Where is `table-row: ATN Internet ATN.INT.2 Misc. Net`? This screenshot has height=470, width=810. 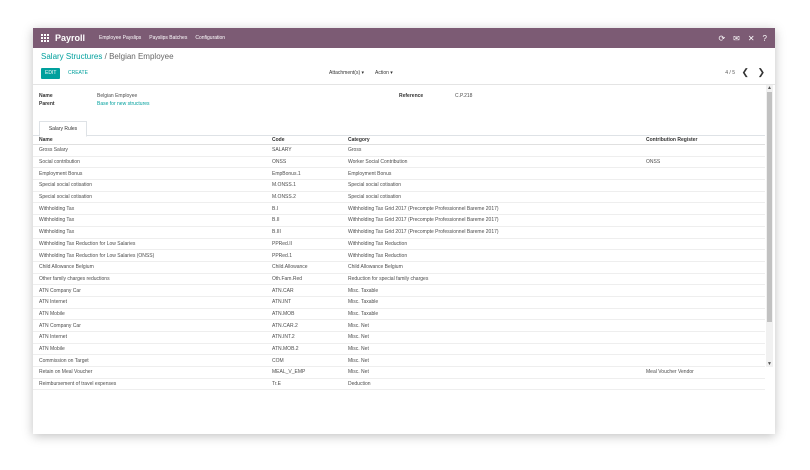 table-row: ATN Internet ATN.INT.2 Misc. Net is located at coordinates (399, 337).